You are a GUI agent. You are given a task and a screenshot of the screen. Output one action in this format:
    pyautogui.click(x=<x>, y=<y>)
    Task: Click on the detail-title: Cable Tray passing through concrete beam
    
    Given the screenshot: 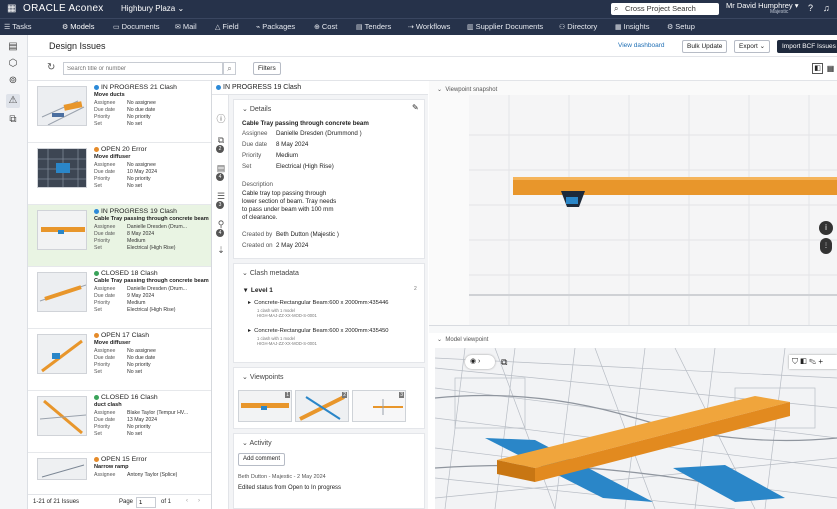 What is the action you would take?
    pyautogui.click(x=305, y=123)
    